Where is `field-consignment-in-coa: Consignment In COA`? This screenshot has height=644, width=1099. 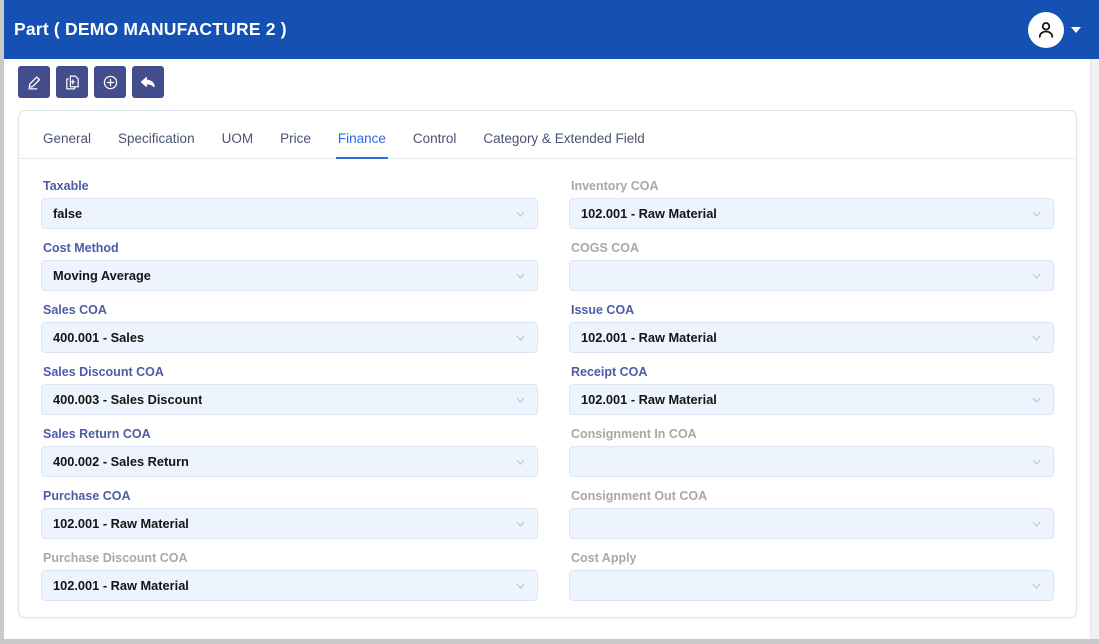
field-consignment-in-coa: Consignment In COA is located at coordinates (811, 452).